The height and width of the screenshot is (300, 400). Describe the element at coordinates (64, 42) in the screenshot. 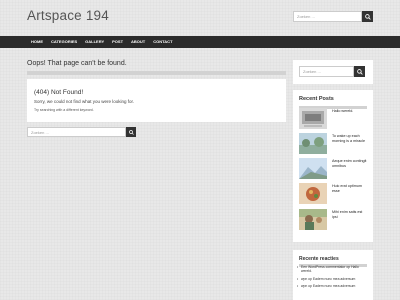

I see `nav-categories: CATEGORIES` at that location.